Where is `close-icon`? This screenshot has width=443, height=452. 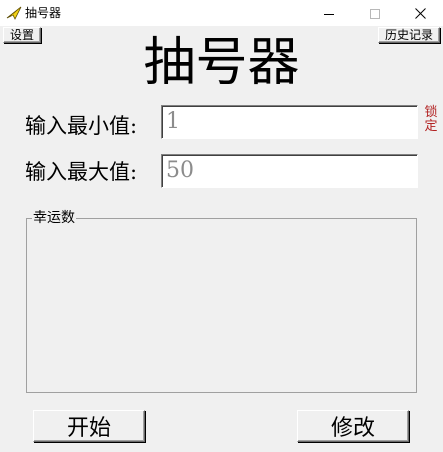 close-icon is located at coordinates (420, 13).